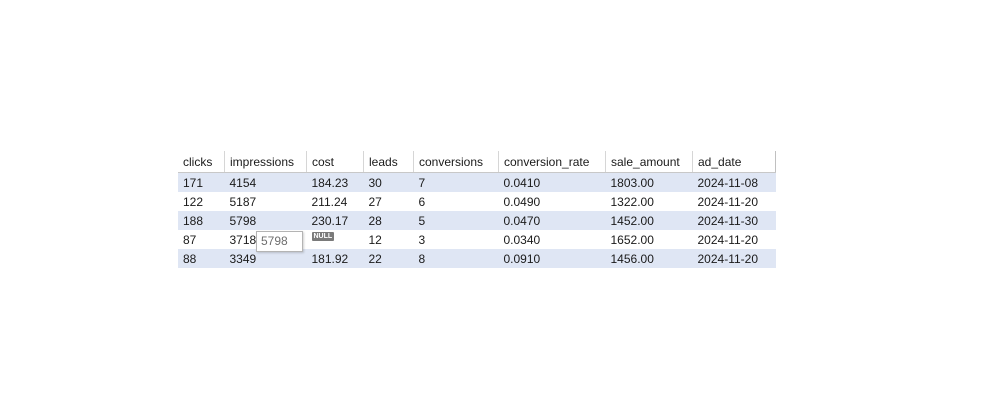 The image size is (1000, 412). What do you see at coordinates (335, 239) in the screenshot?
I see `table-cell-cost-null: NULL` at bounding box center [335, 239].